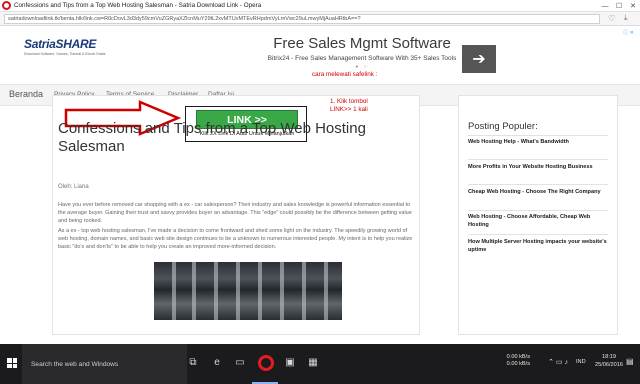 The height and width of the screenshot is (384, 640). I want to click on start-button, so click(11, 364).